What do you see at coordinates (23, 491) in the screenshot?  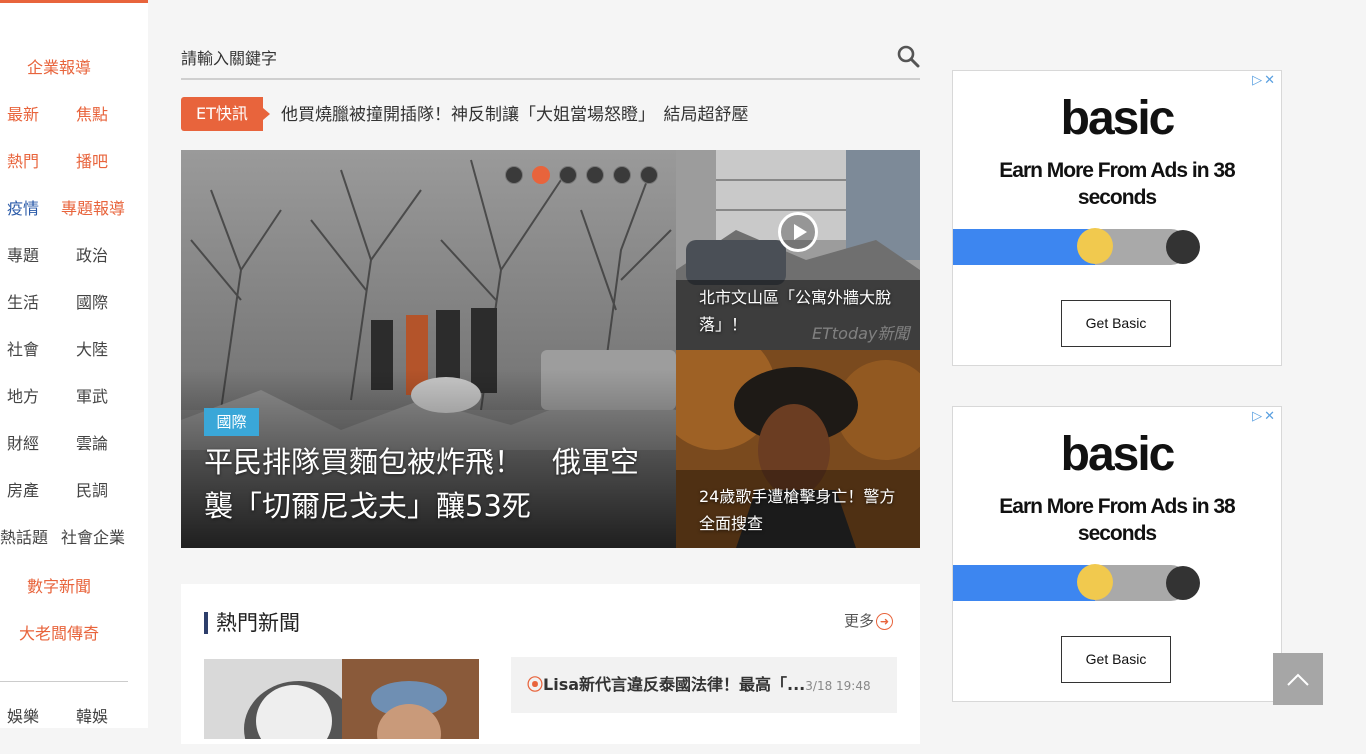 I see `sidebar-item: 房產` at bounding box center [23, 491].